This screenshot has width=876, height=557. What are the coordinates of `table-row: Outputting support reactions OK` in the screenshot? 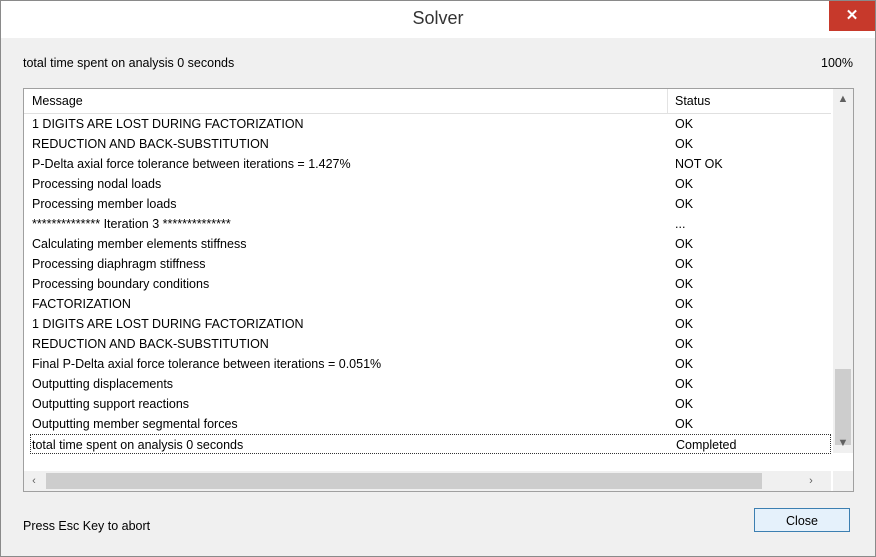 It's located at (427, 404).